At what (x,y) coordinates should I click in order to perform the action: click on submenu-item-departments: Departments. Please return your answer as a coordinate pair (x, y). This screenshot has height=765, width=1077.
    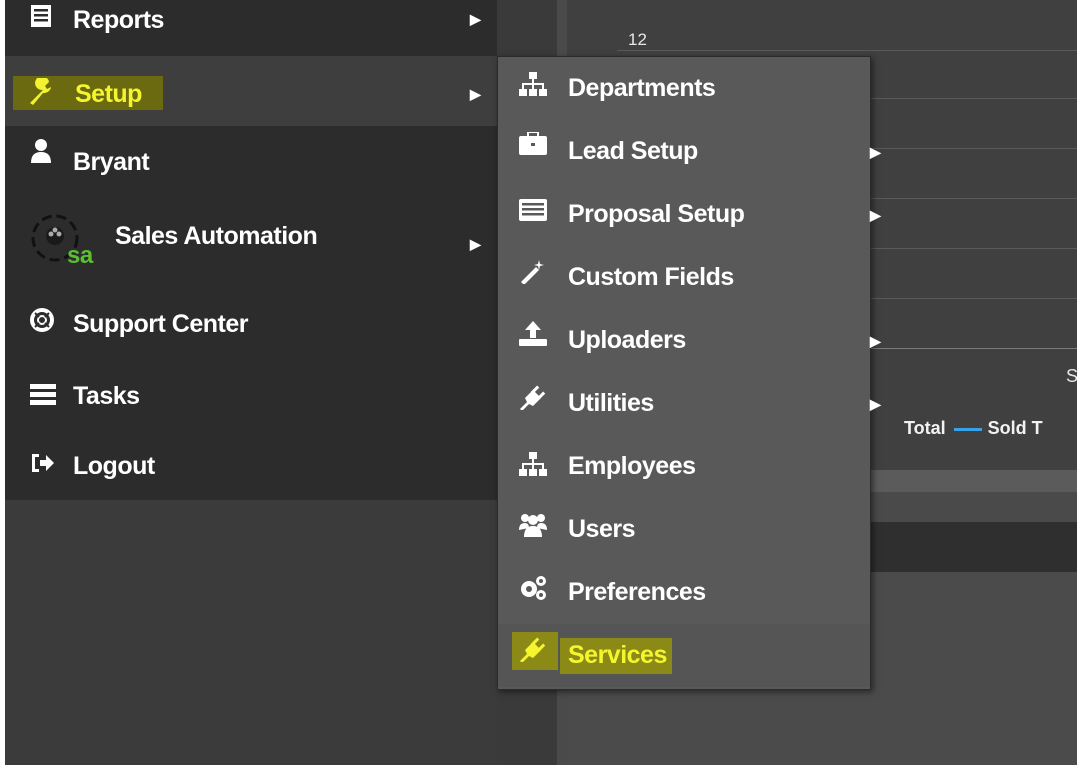
    Looking at the image, I should click on (684, 88).